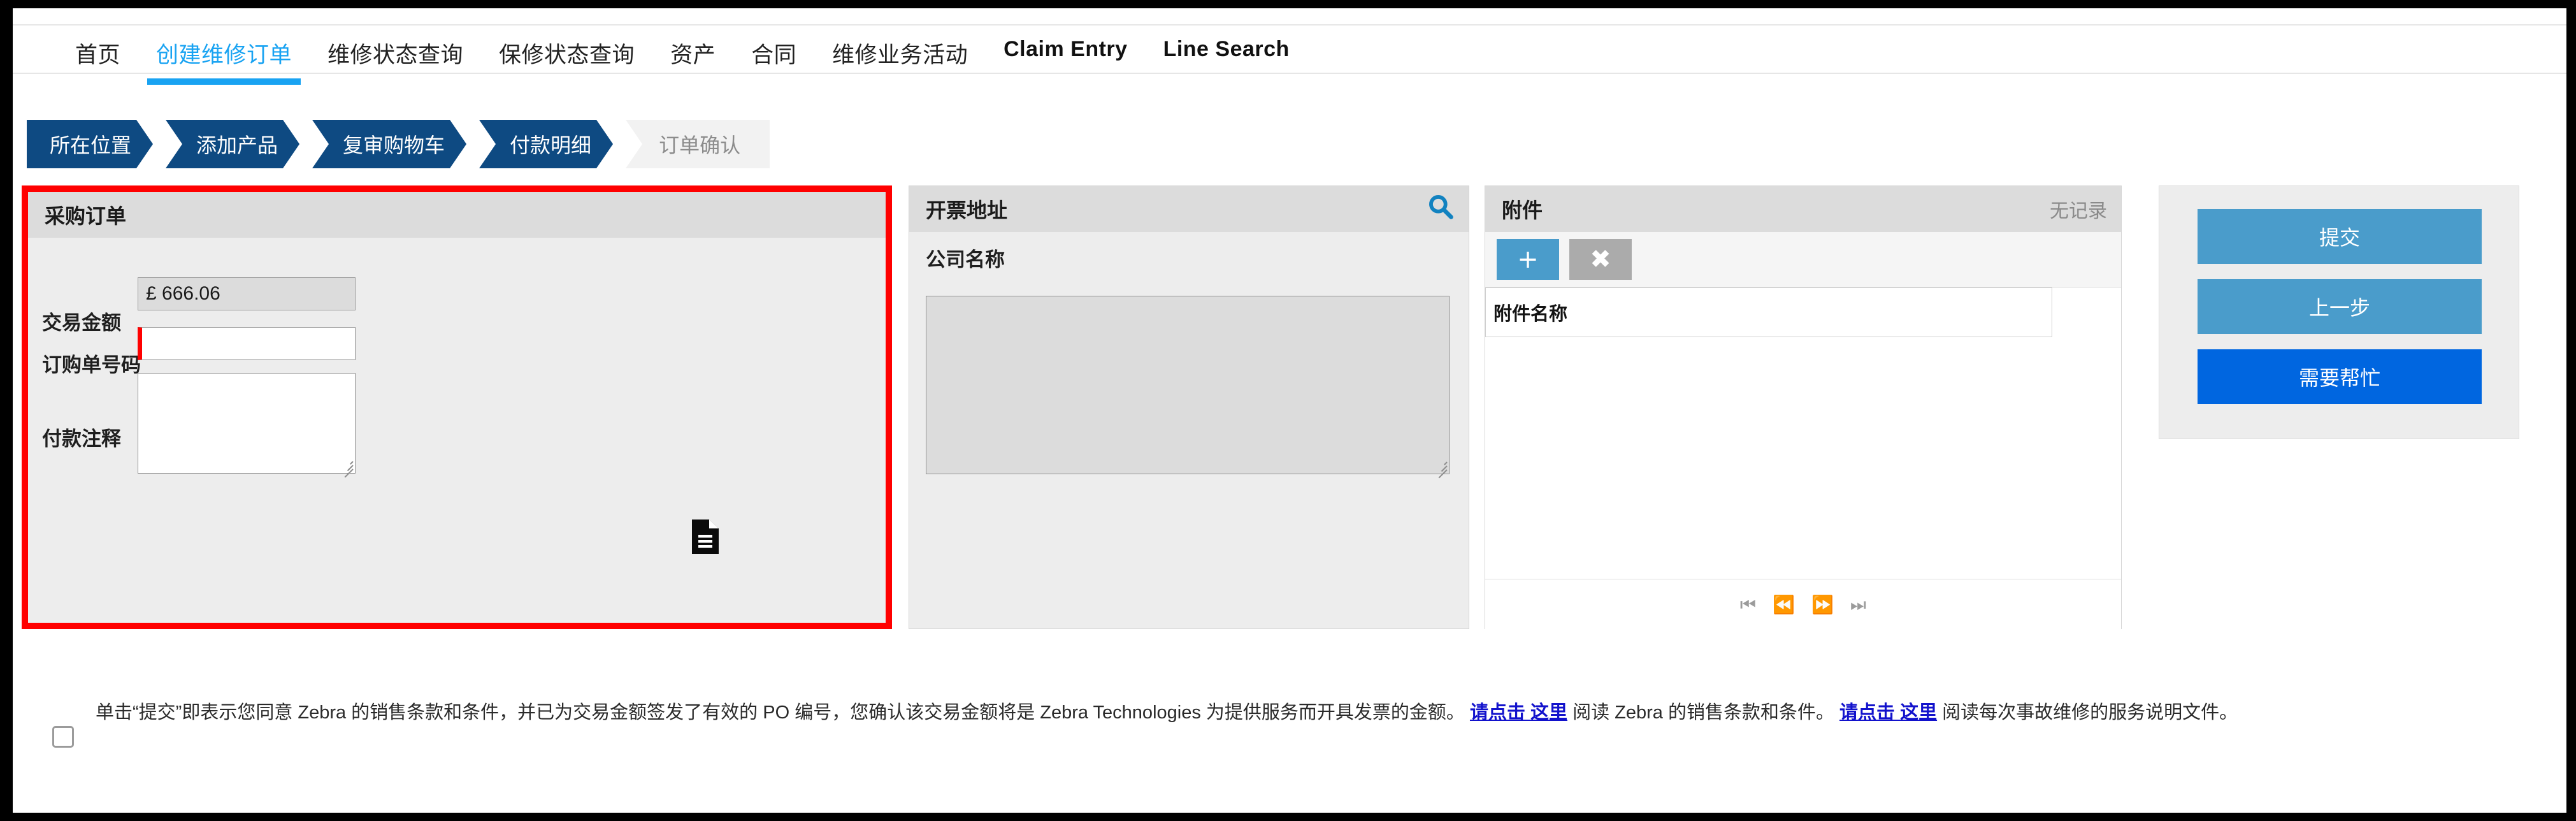  Describe the element at coordinates (967, 210) in the screenshot. I see `billing-address-title: 开票地址` at that location.